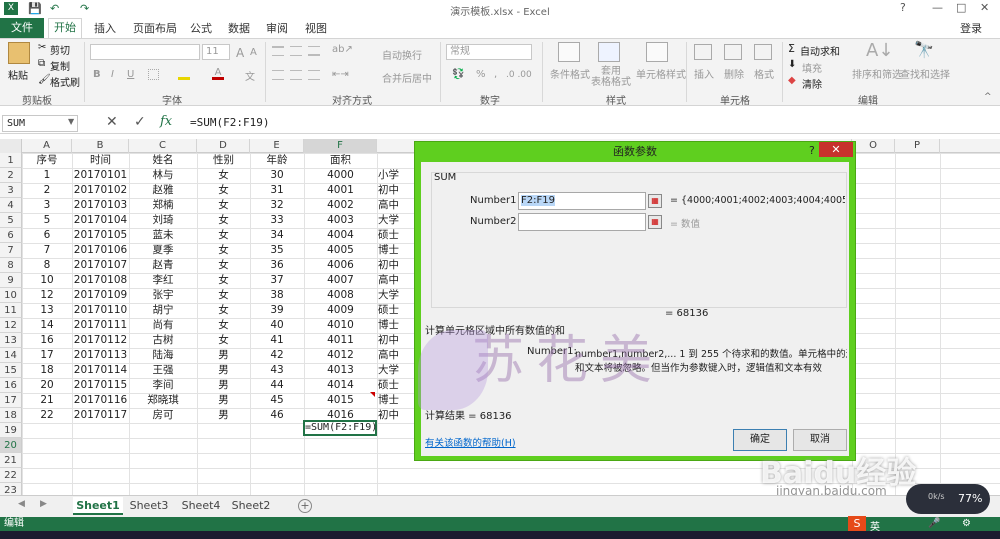 The width and height of the screenshot is (1000, 539). Describe the element at coordinates (100, 205) in the screenshot. I see `table-cell: 20170103` at that location.